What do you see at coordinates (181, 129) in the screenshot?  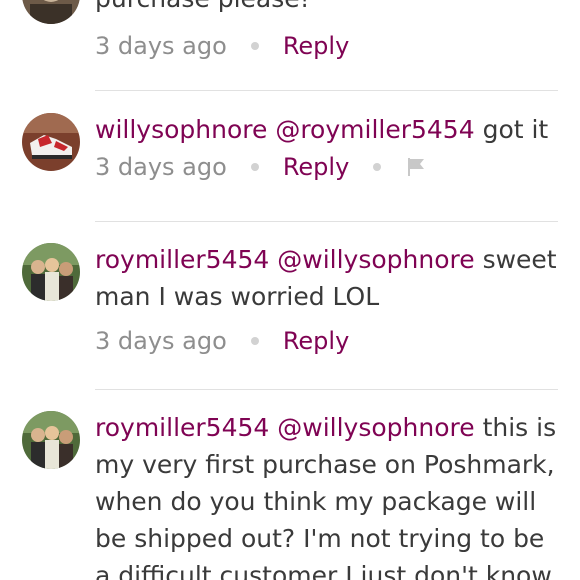 I see `comment-username: willysophnore` at bounding box center [181, 129].